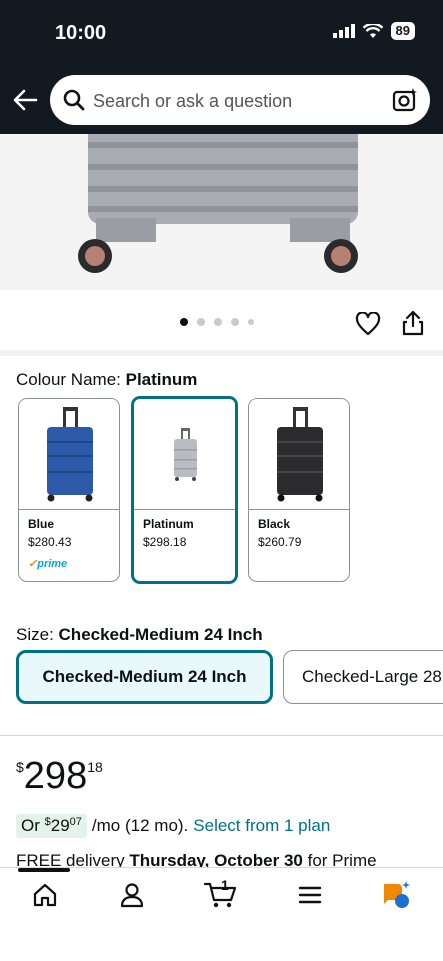 Image resolution: width=443 pixels, height=961 pixels. Describe the element at coordinates (55, 776) in the screenshot. I see `price-whole: 298` at that location.